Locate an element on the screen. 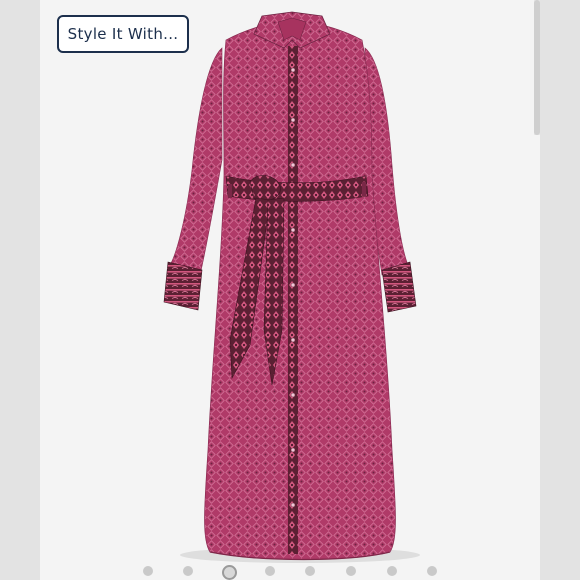 The width and height of the screenshot is (580, 580). scrollbar is located at coordinates (537, 67).